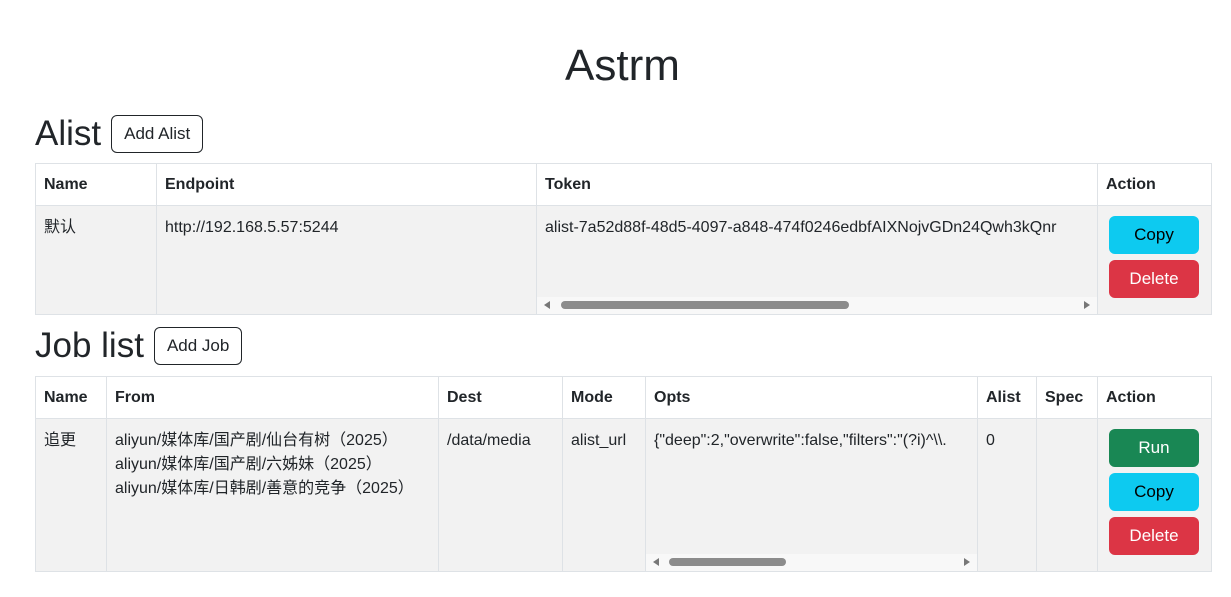  Describe the element at coordinates (811, 397) in the screenshot. I see `column-header-opts: Opts` at that location.